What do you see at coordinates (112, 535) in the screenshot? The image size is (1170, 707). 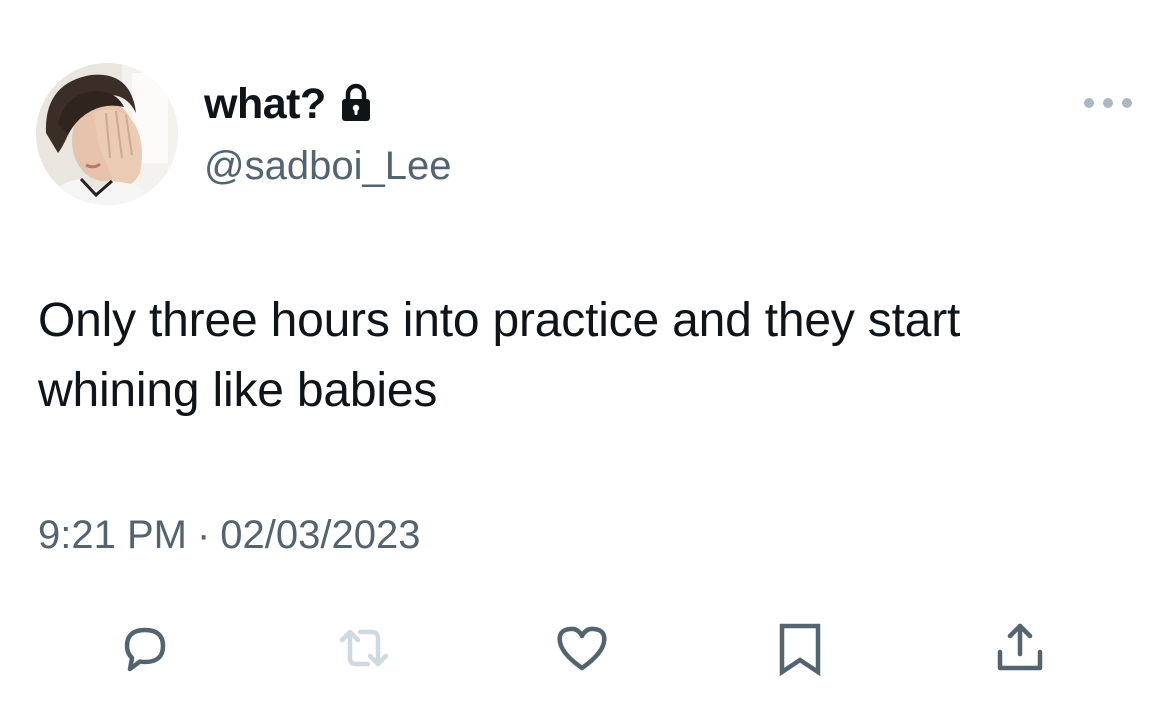 I see `tweet-time: 9:21 PM` at bounding box center [112, 535].